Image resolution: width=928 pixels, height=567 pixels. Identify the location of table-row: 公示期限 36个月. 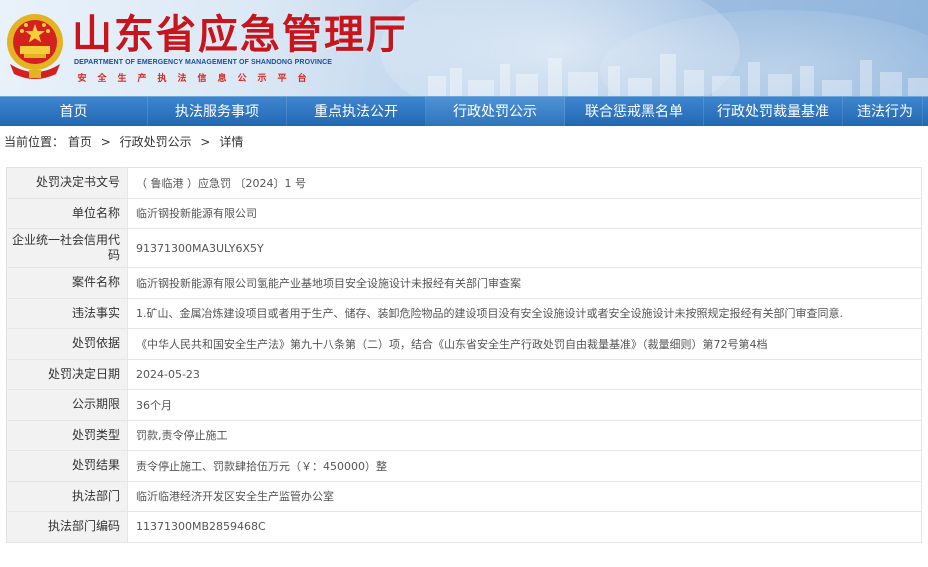
(464, 404).